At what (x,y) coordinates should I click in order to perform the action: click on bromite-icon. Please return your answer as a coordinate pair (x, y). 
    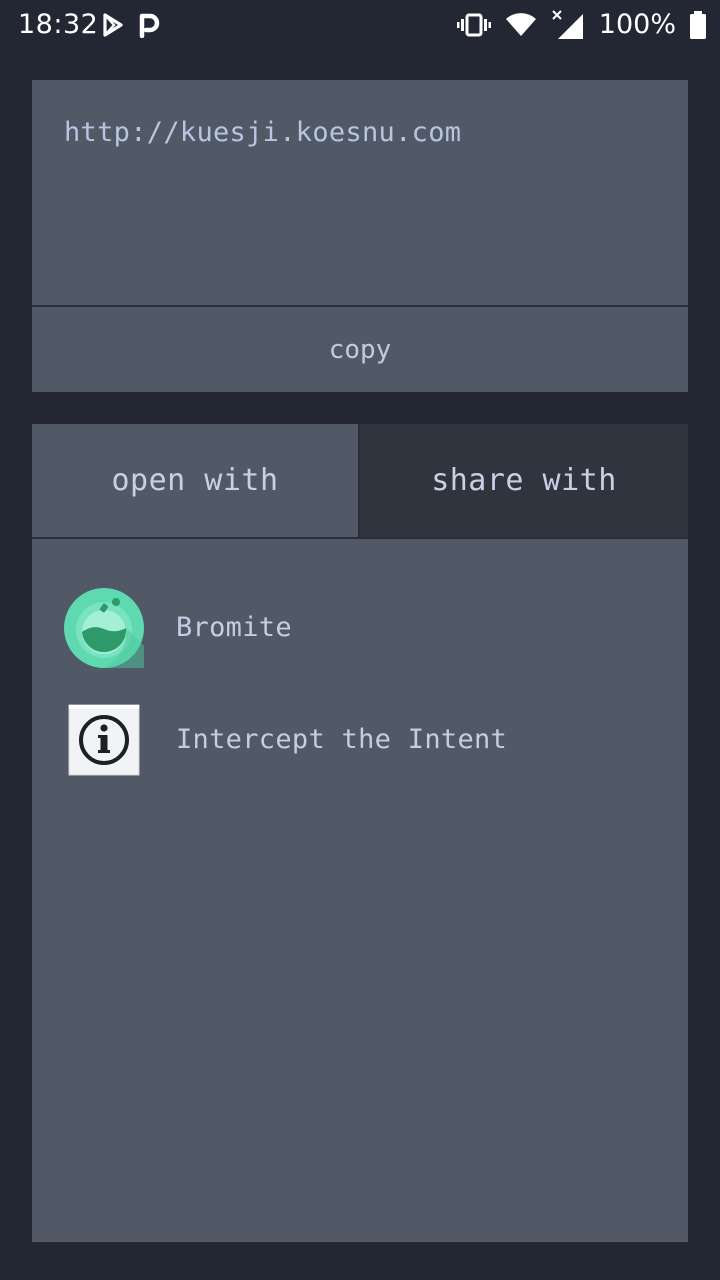
    Looking at the image, I should click on (104, 628).